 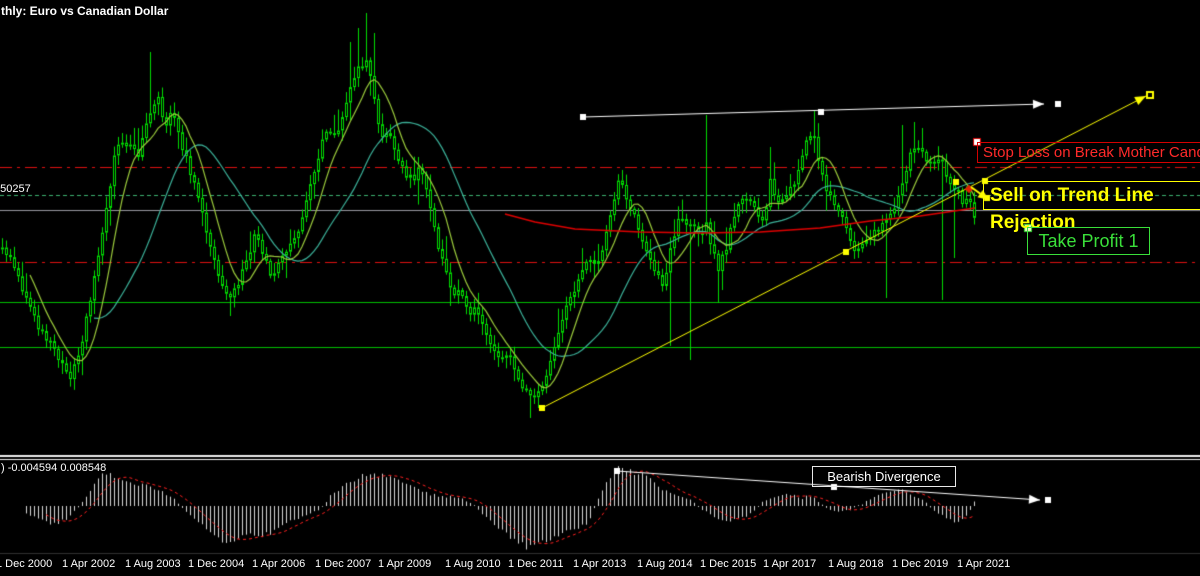 What do you see at coordinates (15, 189) in the screenshot?
I see `price-level-label: 1.50257` at bounding box center [15, 189].